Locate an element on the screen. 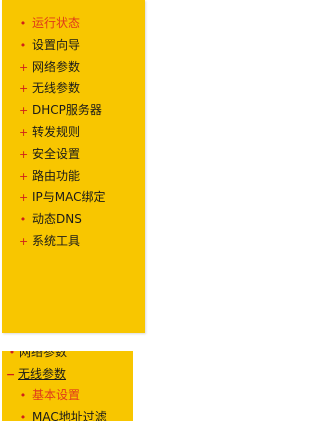 This screenshot has height=421, width=323. sidebar-item-network-params: • 网络参数 is located at coordinates (67, 357).